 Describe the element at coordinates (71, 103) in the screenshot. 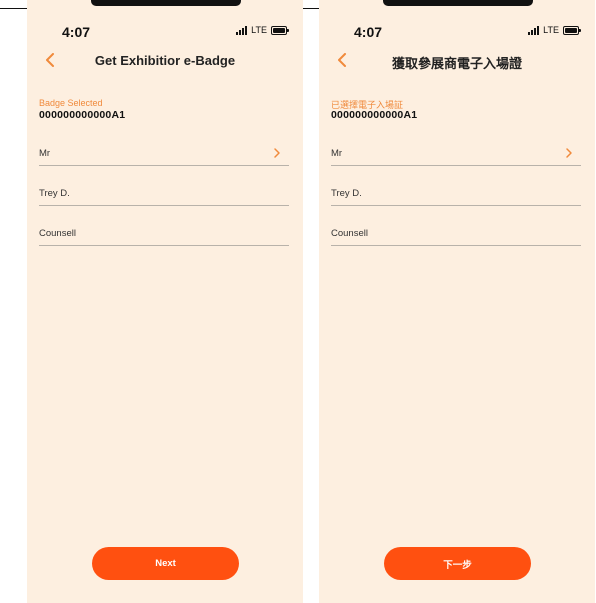

I see `badge-selected-label: Badge Selected` at that location.